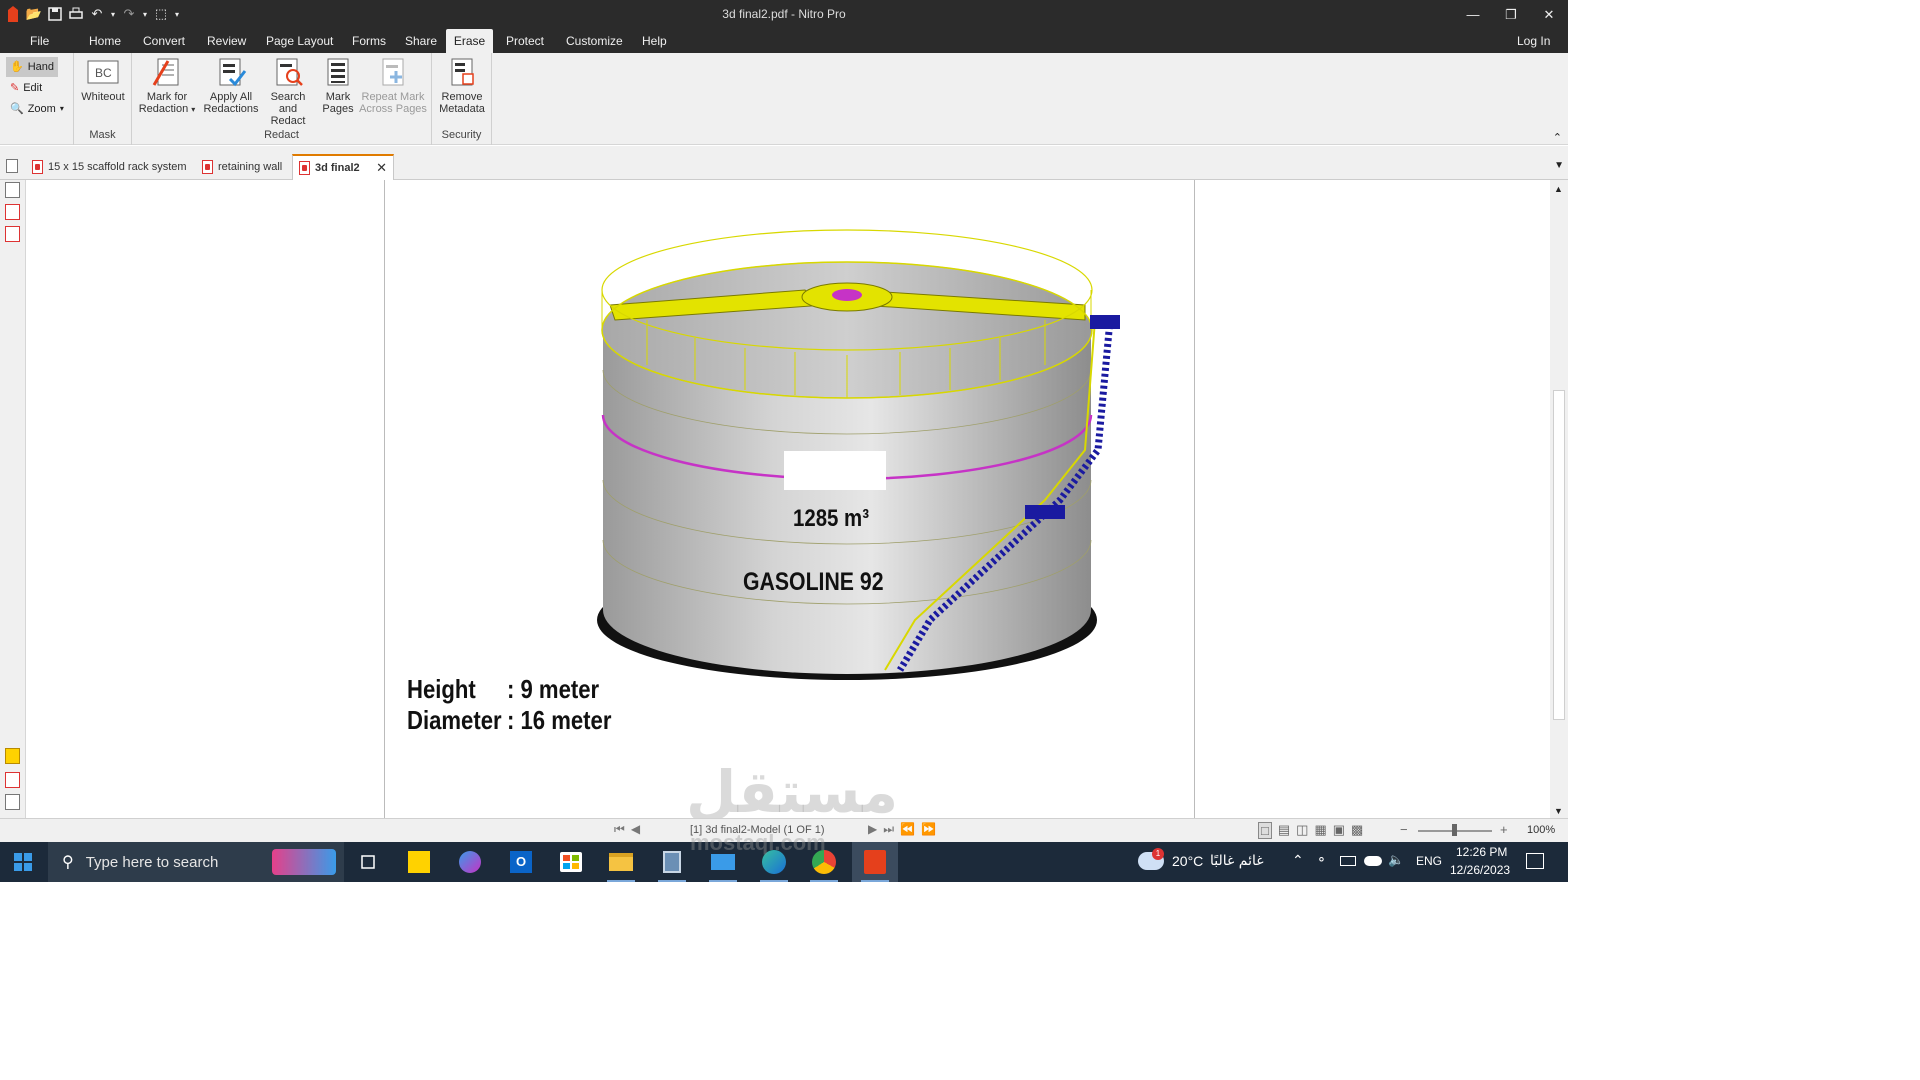  I want to click on window-title: 3d final2.pdf - Nitro Pro, so click(784, 14).